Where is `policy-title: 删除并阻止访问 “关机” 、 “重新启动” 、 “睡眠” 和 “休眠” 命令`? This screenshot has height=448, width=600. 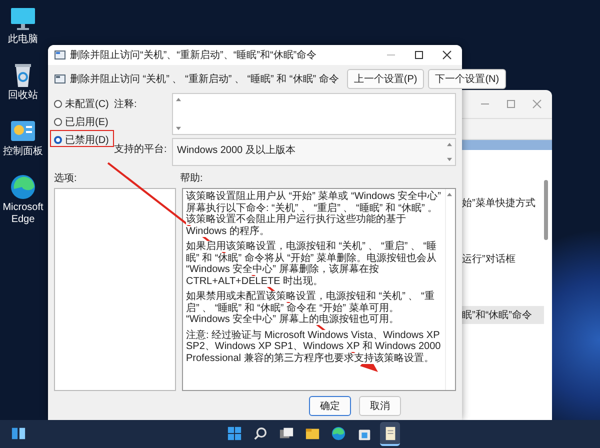
policy-title: 删除并阻止访问 “关机” 、 “重新启动” 、 “睡眠” 和 “休眠” 命令 is located at coordinates (204, 79).